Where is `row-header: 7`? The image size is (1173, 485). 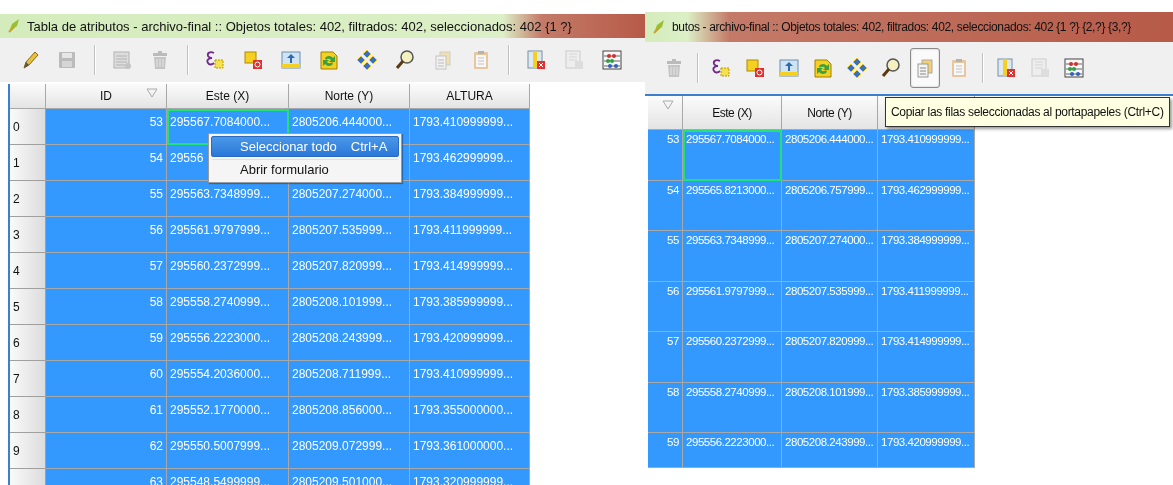 row-header: 7 is located at coordinates (28, 379).